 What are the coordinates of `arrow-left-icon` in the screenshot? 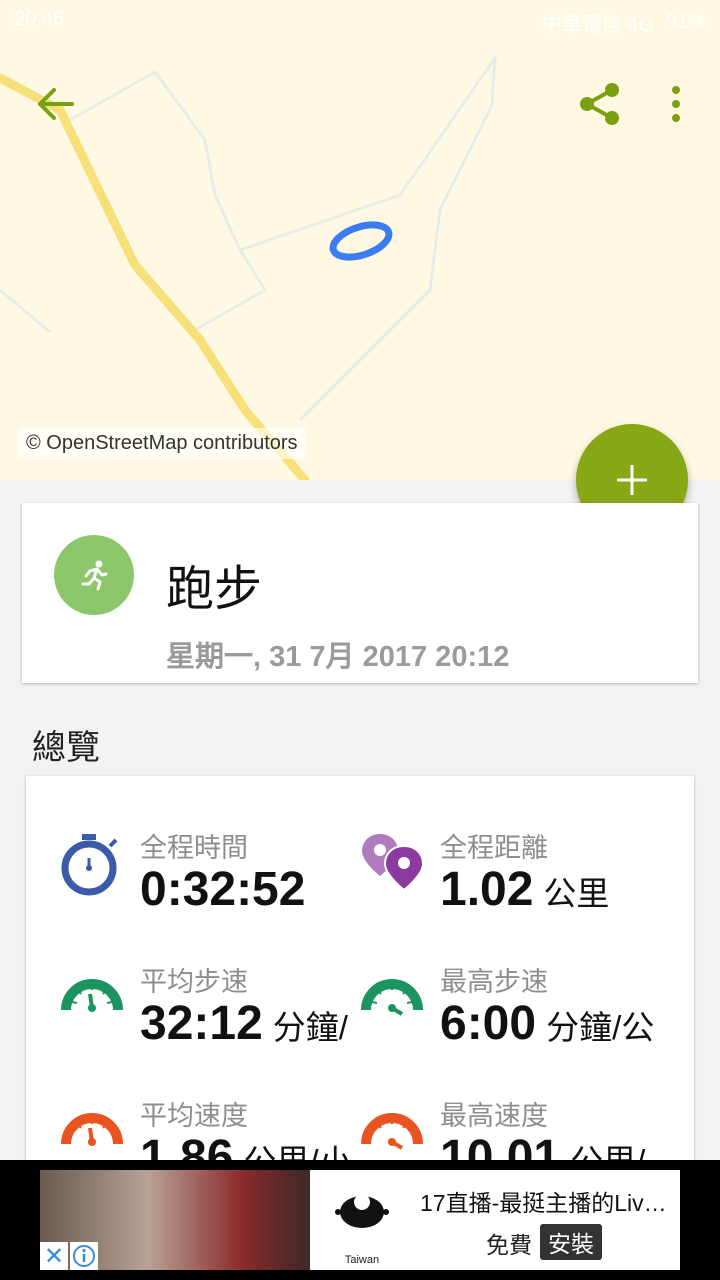 It's located at (56, 104).